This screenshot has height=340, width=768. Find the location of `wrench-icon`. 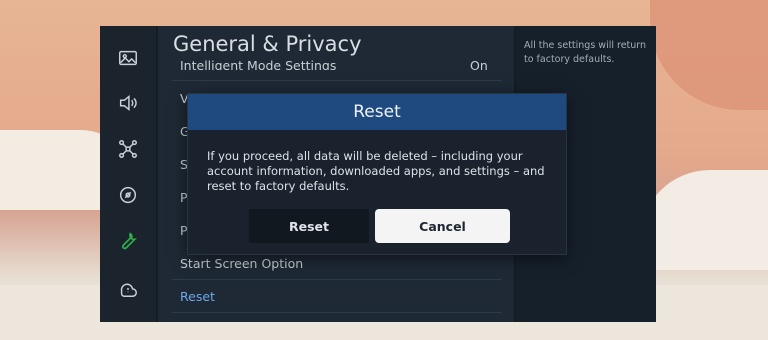

wrench-icon is located at coordinates (128, 241).